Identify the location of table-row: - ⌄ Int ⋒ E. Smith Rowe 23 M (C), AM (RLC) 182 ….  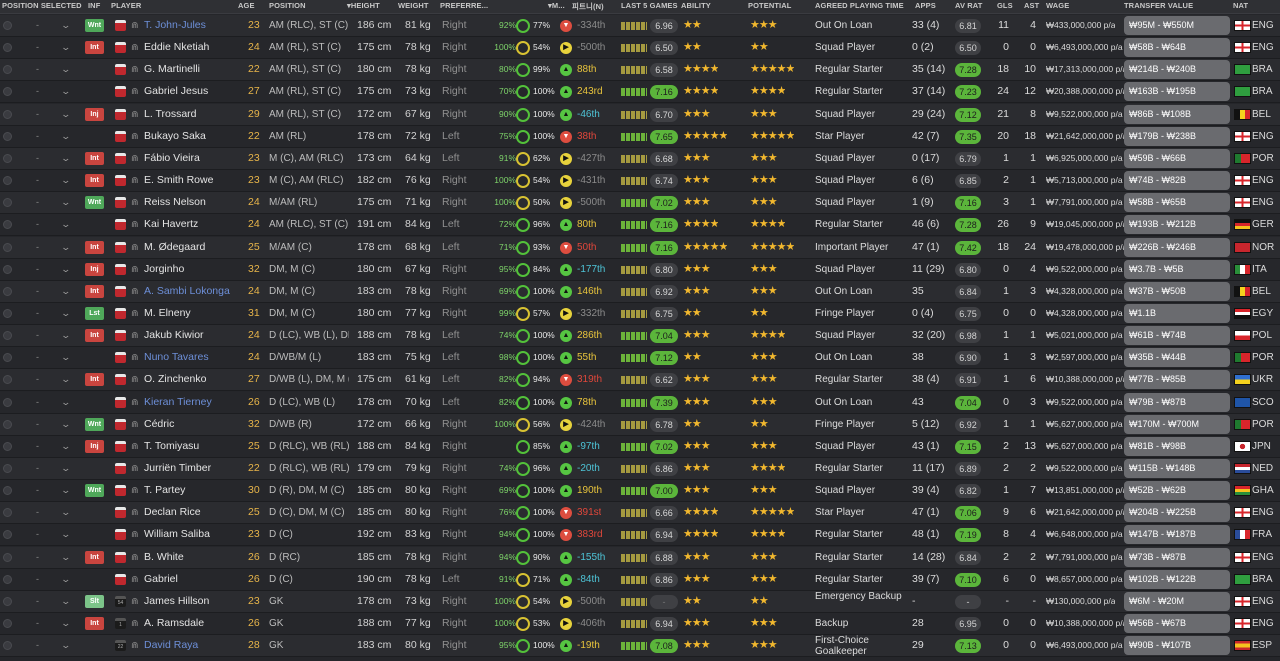
(640, 181).